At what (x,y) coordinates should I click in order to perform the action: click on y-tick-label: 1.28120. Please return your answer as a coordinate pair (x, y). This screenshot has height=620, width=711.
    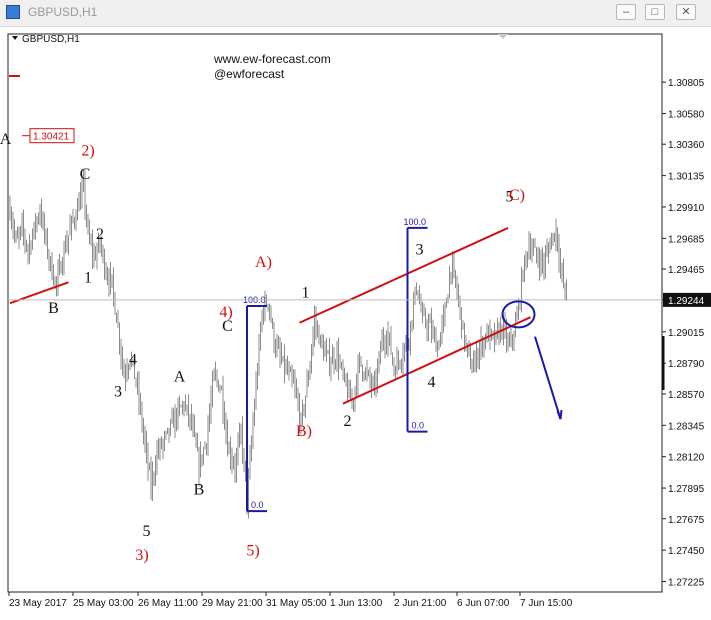
    Looking at the image, I should click on (686, 458).